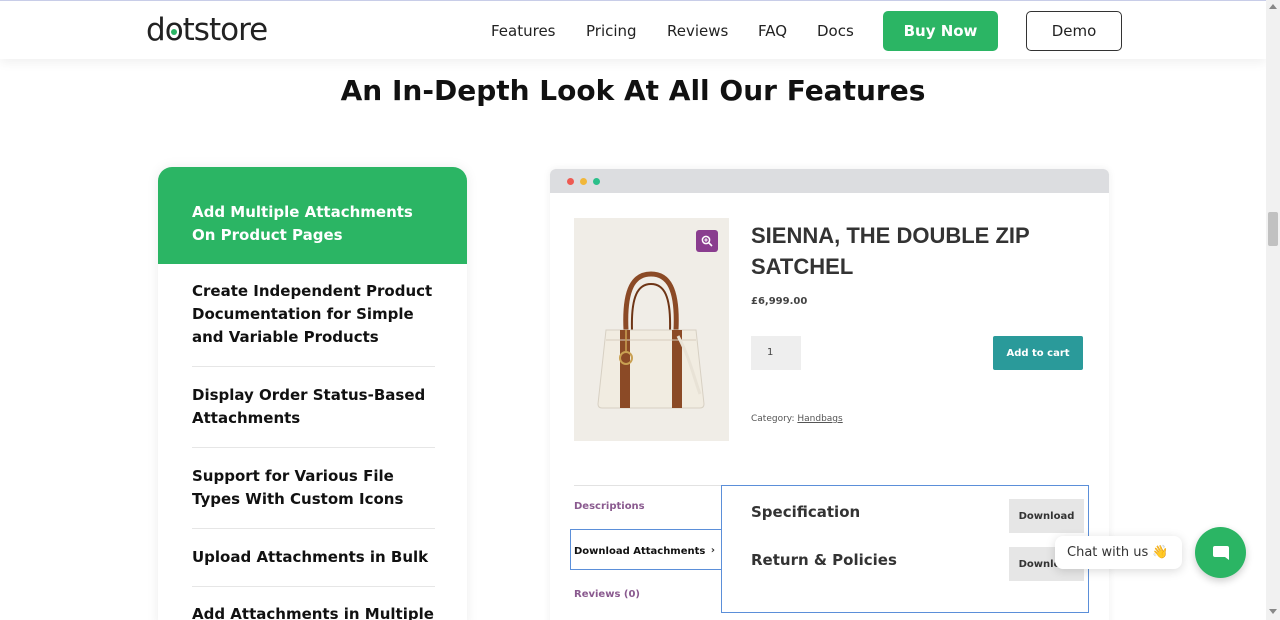 The image size is (1280, 620). Describe the element at coordinates (829, 181) in the screenshot. I see `browser-bar` at that location.